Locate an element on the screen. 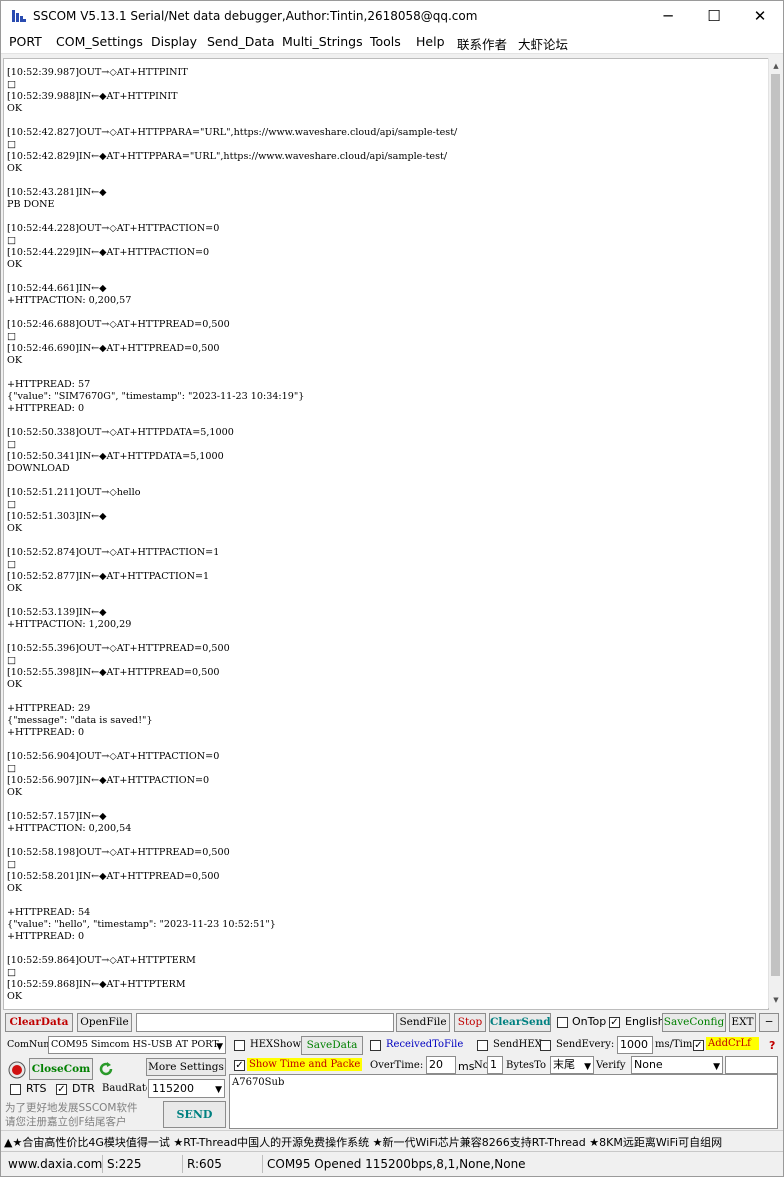 This screenshot has height=1177, width=784. send-text-area: A7670Sub is located at coordinates (503, 1101).